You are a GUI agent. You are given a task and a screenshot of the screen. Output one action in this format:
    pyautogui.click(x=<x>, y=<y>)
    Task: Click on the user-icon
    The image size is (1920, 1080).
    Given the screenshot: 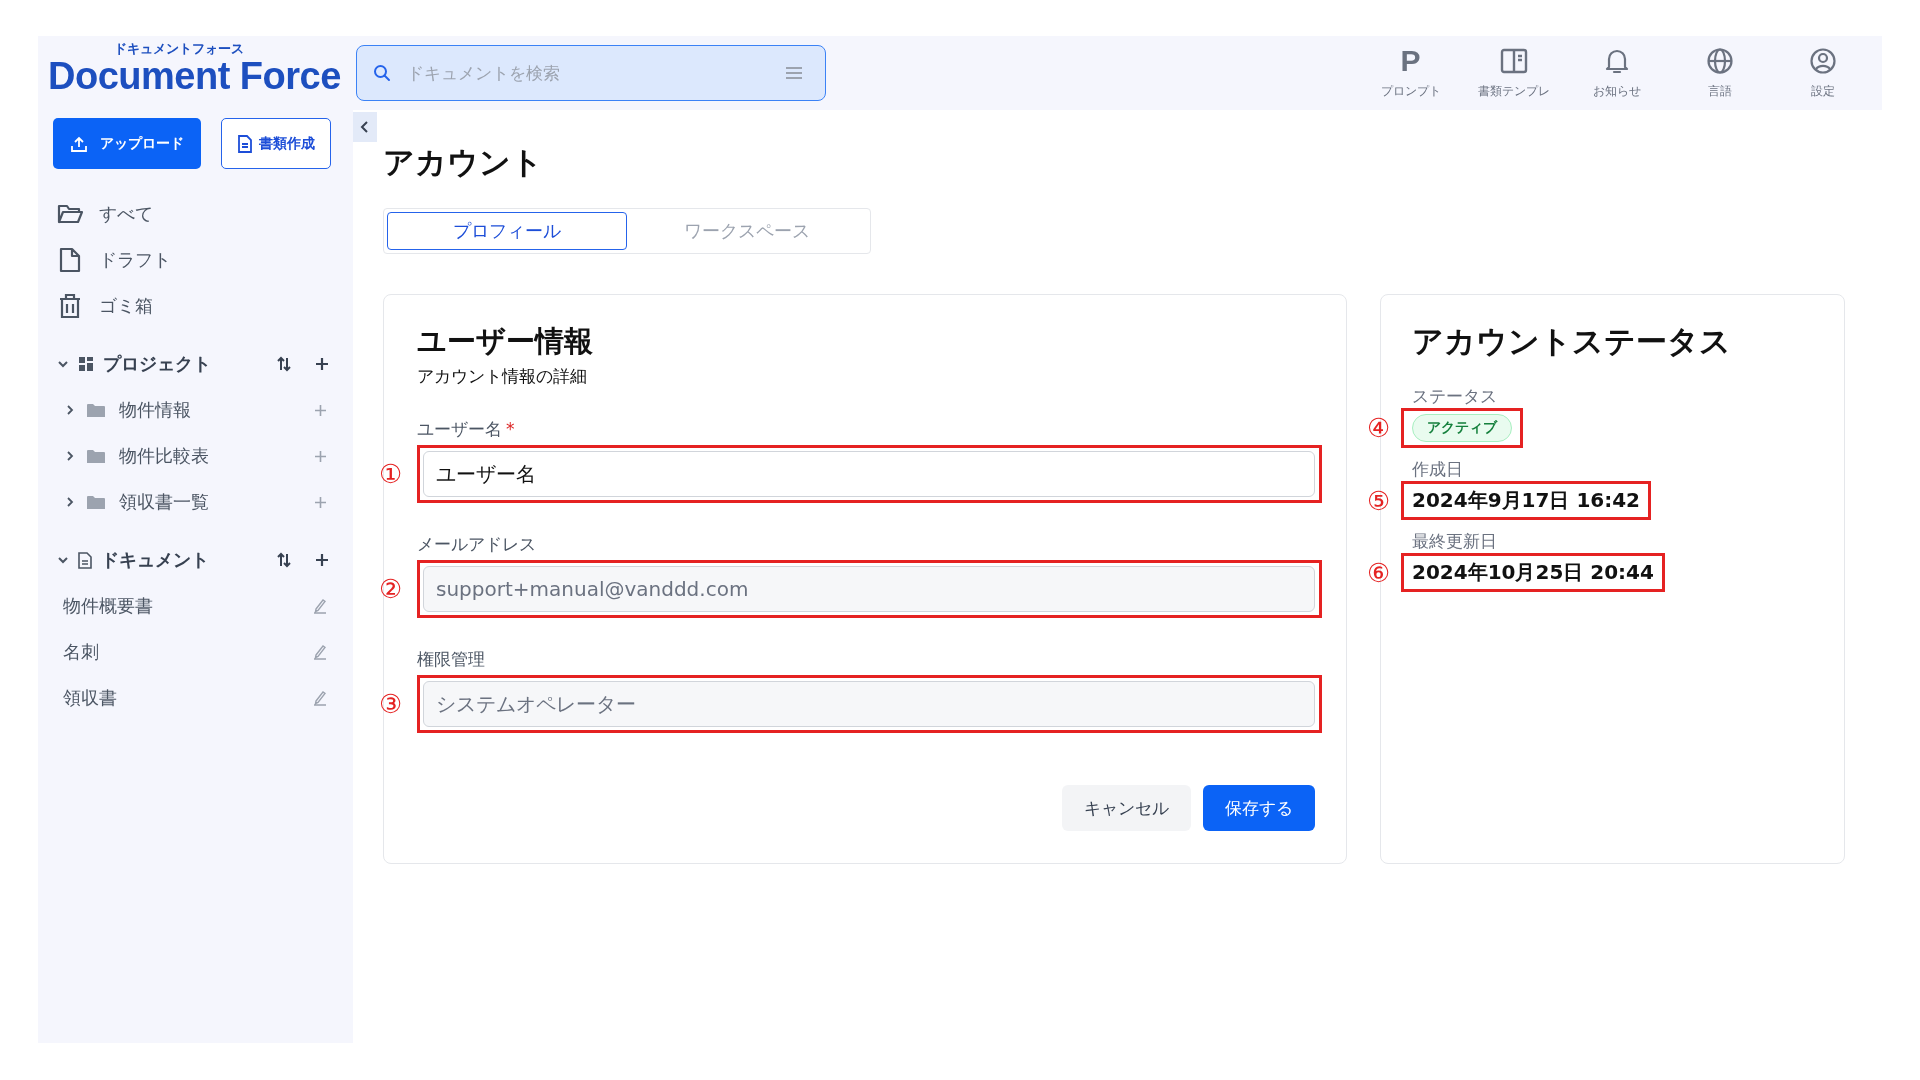 What is the action you would take?
    pyautogui.click(x=1822, y=60)
    